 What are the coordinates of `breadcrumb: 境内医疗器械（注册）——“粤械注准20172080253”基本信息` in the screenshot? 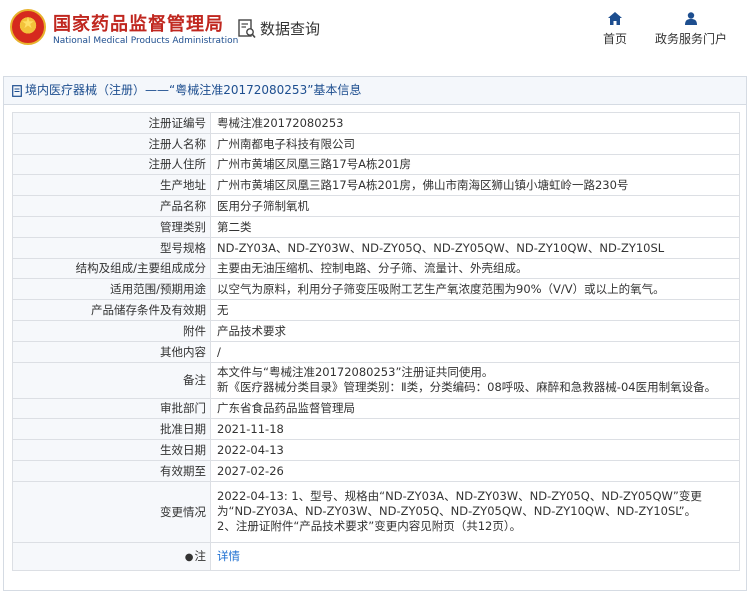 It's located at (375, 91).